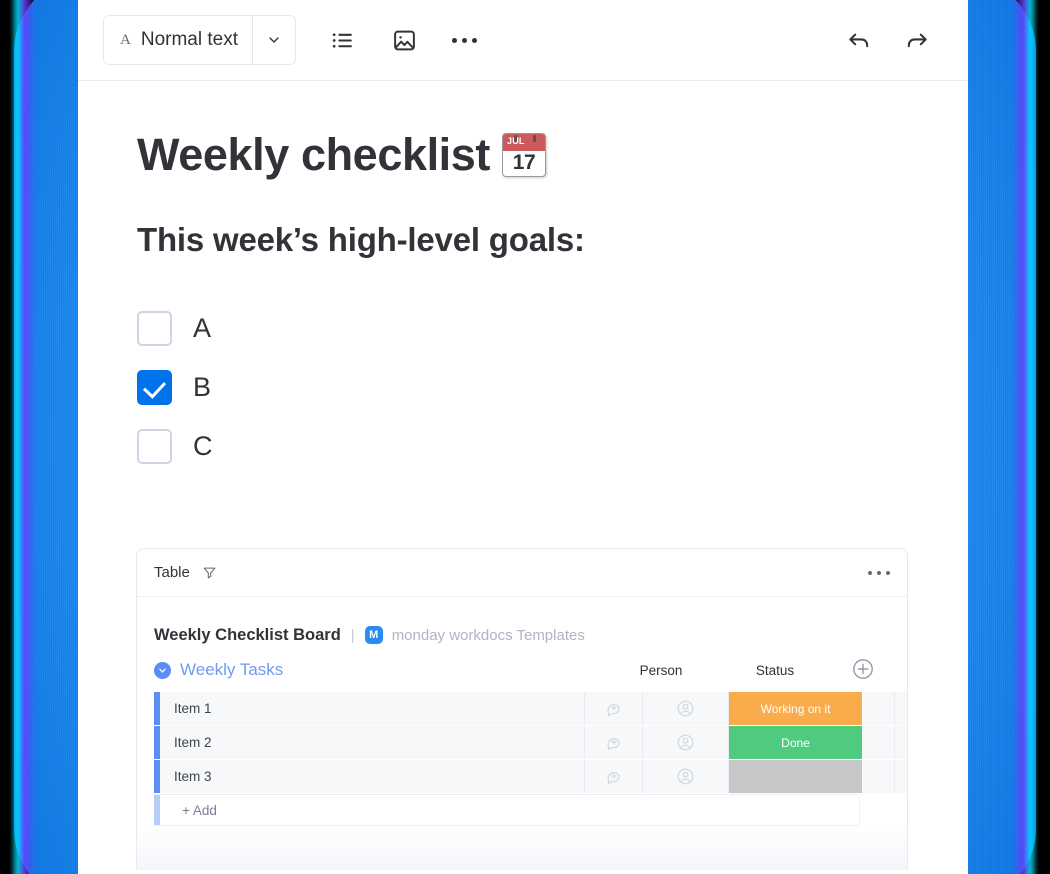 The height and width of the screenshot is (874, 1050). Describe the element at coordinates (552, 328) in the screenshot. I see `checklist-item: A` at that location.